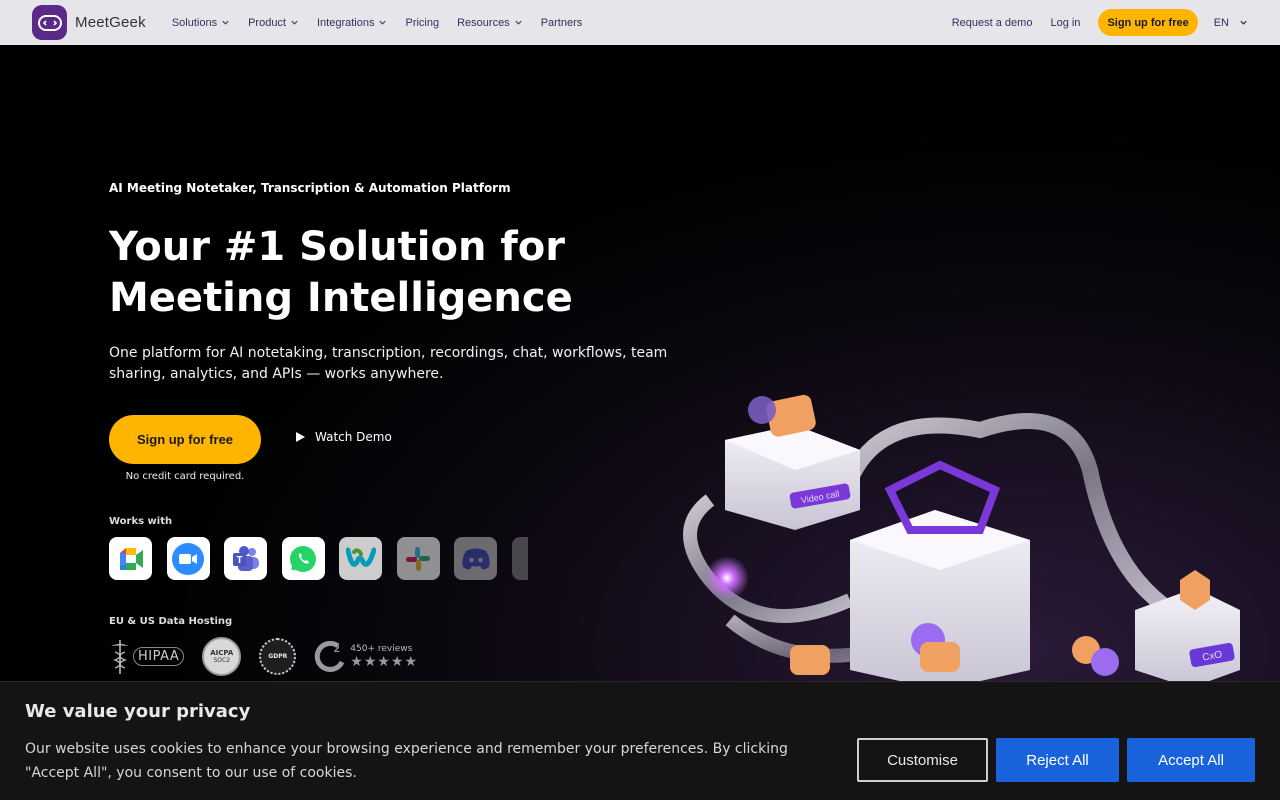 This screenshot has width=1280, height=800. I want to click on svg-text: T, so click(239, 560).